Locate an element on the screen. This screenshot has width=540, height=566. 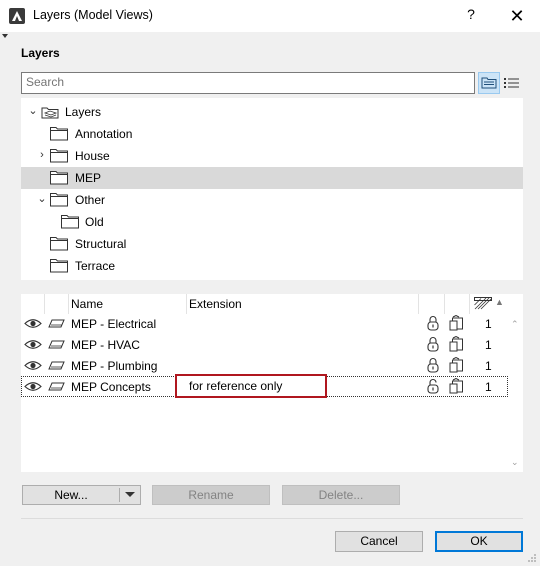
ok-button: OK is located at coordinates (479, 541).